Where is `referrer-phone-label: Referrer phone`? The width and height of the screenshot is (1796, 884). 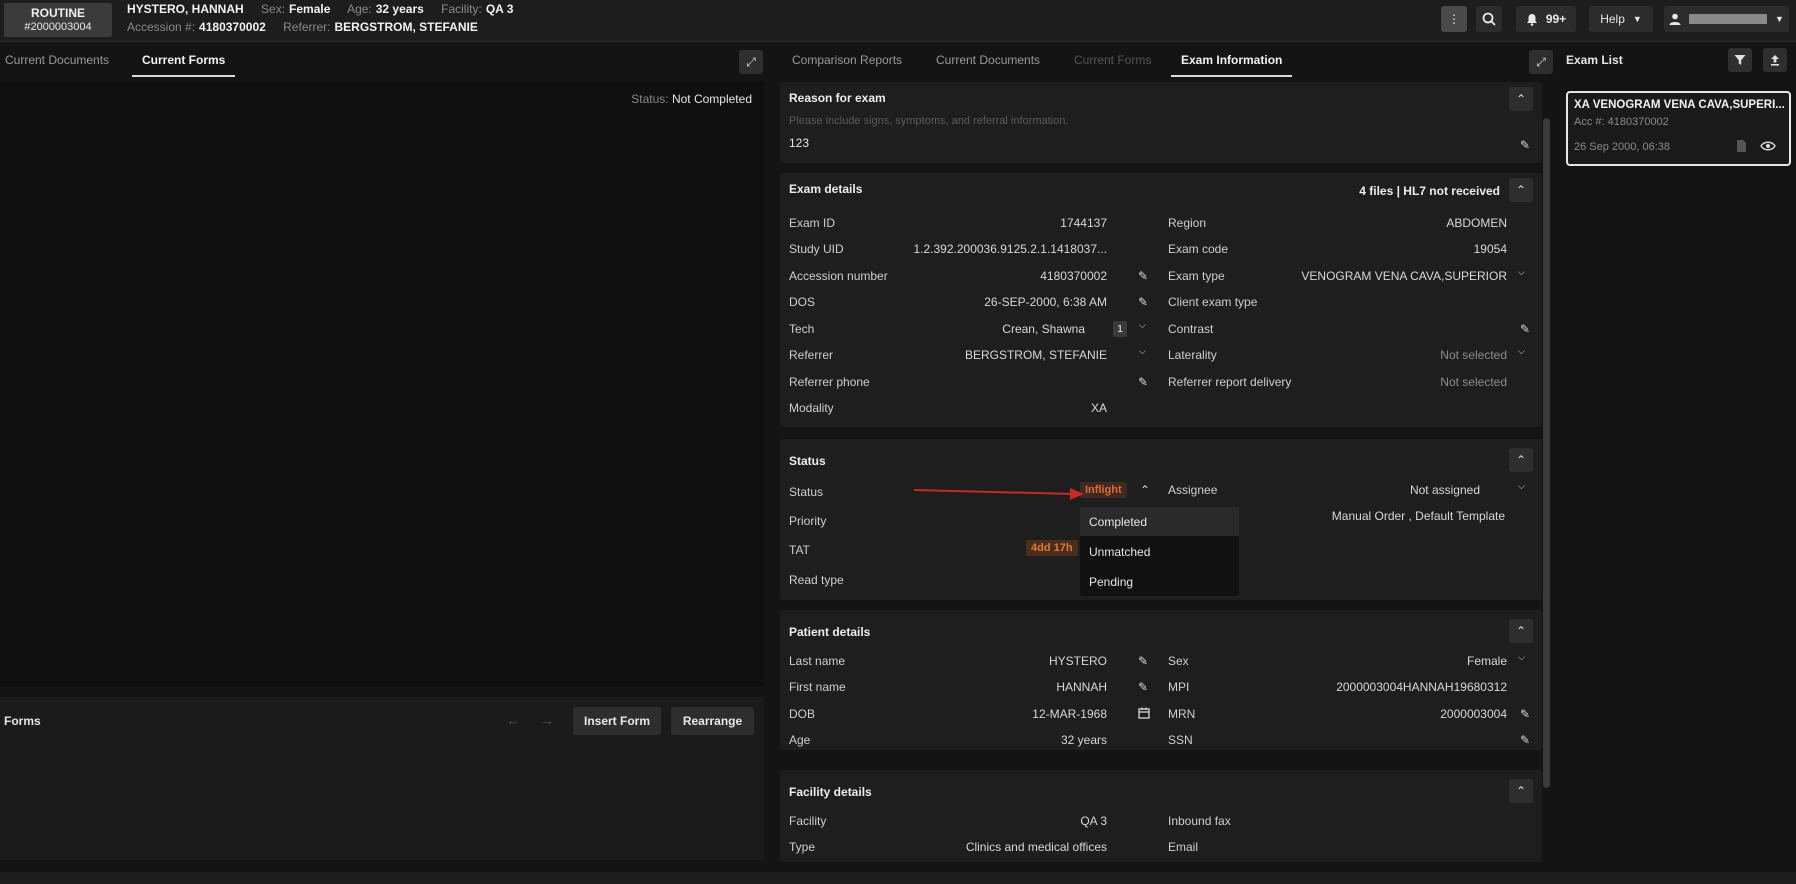 referrer-phone-label: Referrer phone is located at coordinates (829, 382).